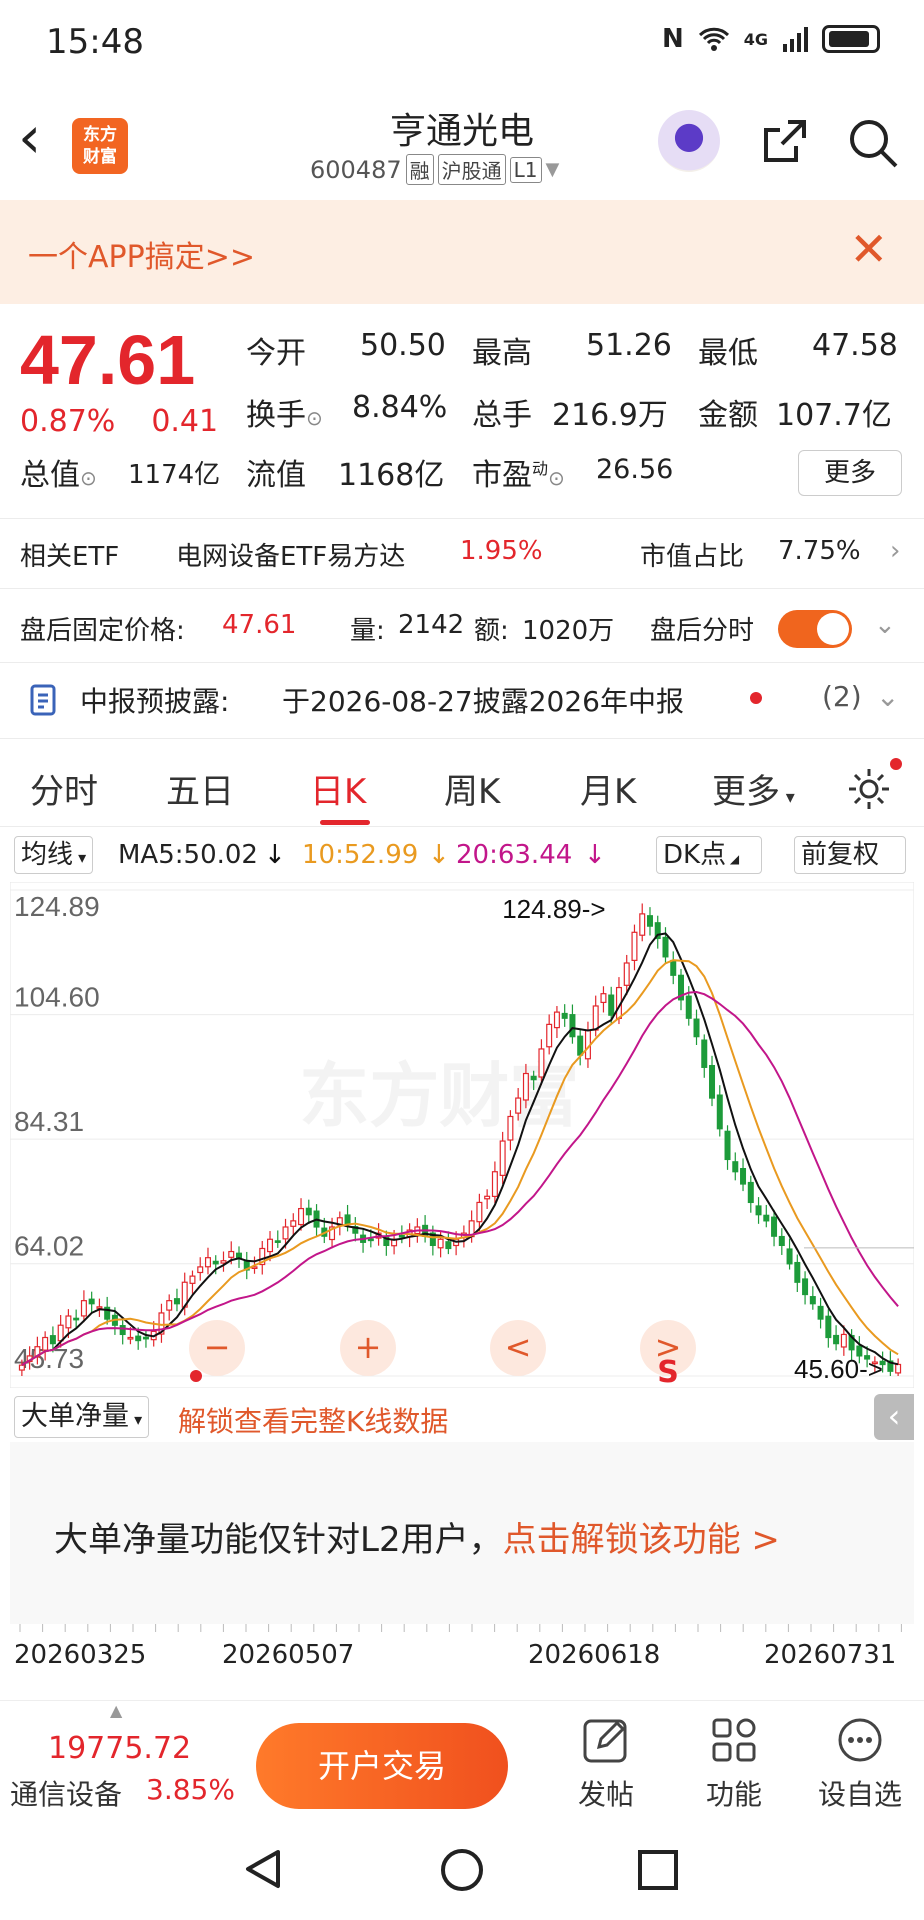 The height and width of the screenshot is (1920, 924). What do you see at coordinates (313, 1420) in the screenshot?
I see `unlock-kline-link: 解锁查看完整K线数据` at bounding box center [313, 1420].